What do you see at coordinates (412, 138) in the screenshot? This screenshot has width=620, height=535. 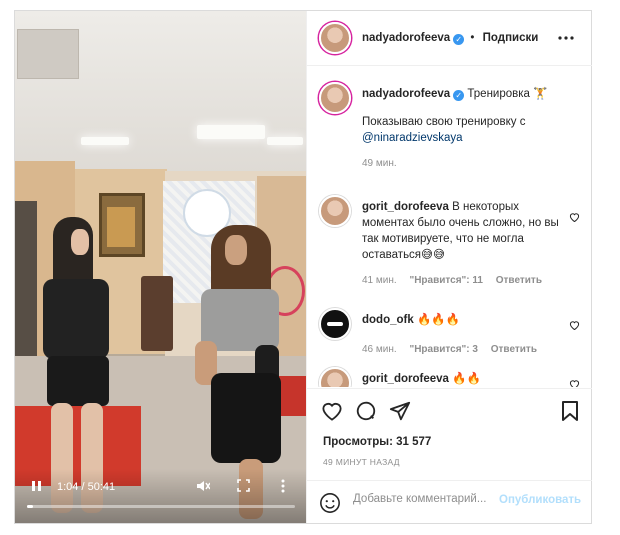 I see `caption-mention: @ninaradzievskaya` at bounding box center [412, 138].